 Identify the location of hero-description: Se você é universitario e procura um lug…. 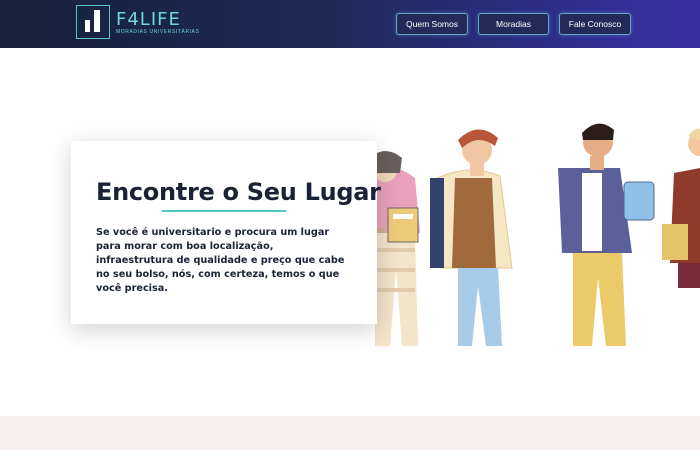
(220, 260).